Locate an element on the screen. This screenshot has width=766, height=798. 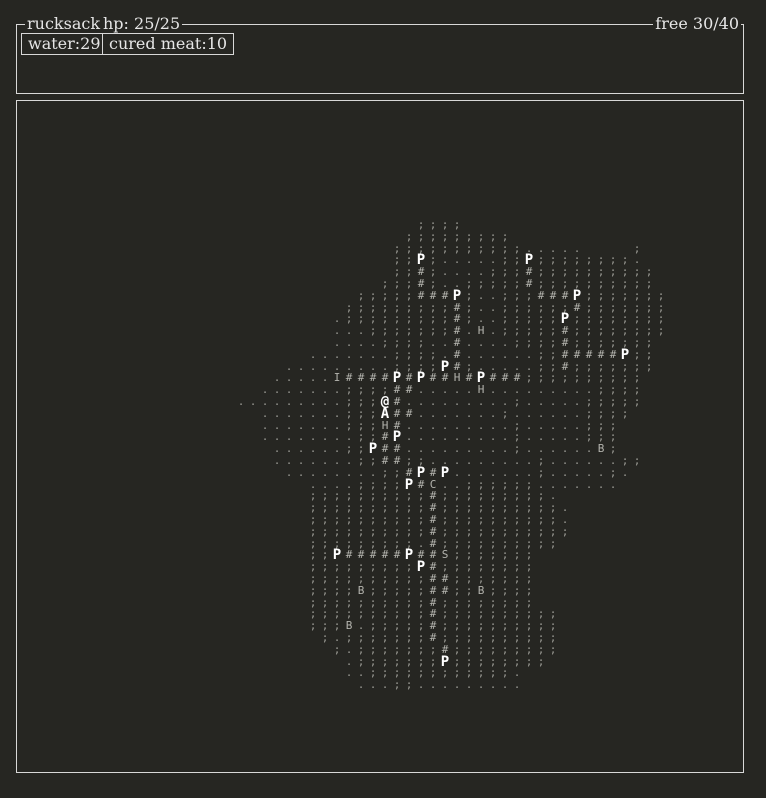
rucksack-title: rucksack is located at coordinates (64, 24).